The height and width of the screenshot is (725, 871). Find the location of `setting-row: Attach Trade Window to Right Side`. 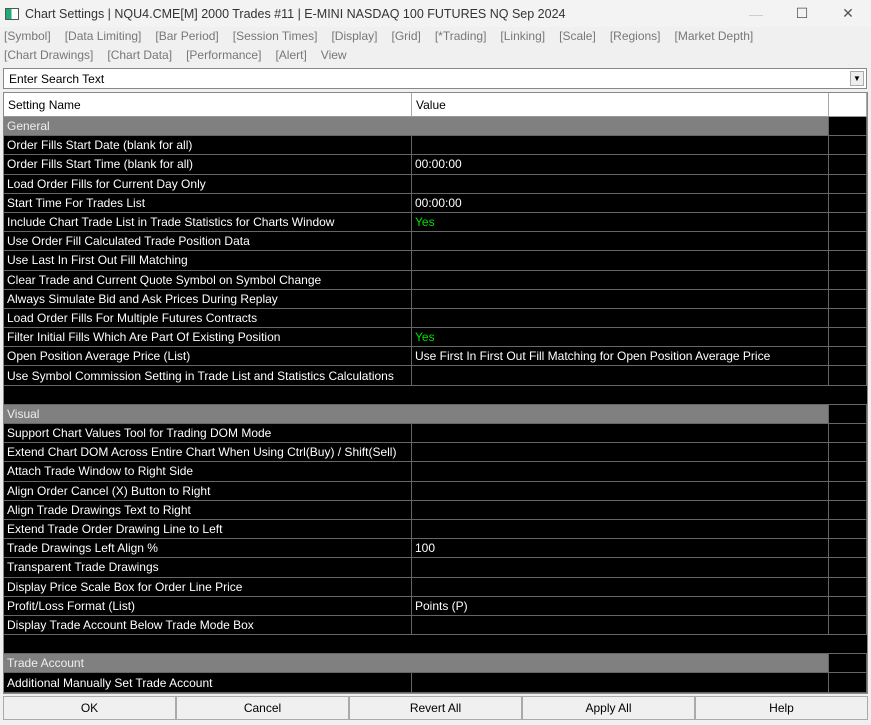

setting-row: Attach Trade Window to Right Side is located at coordinates (435, 472).